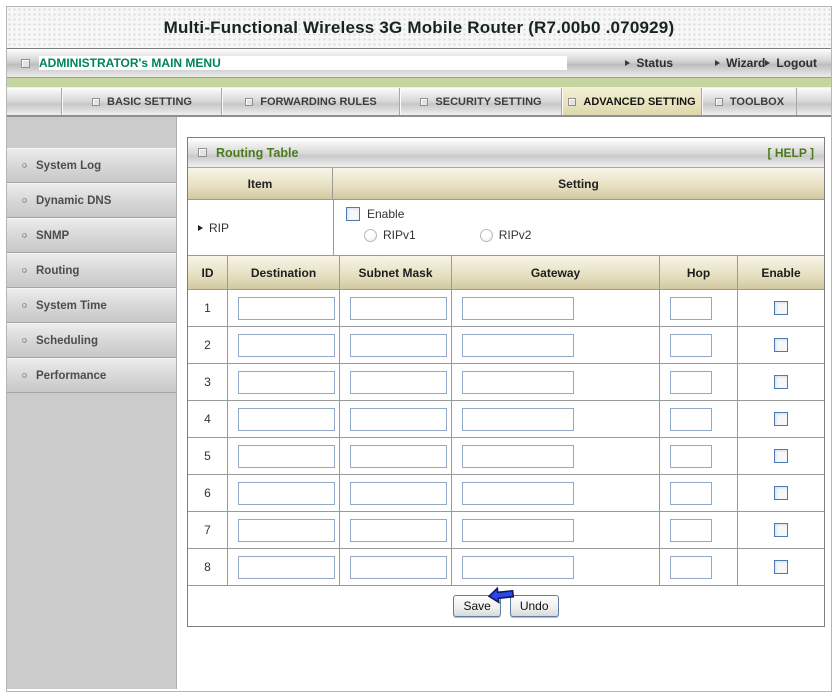 This screenshot has width=840, height=698. Describe the element at coordinates (632, 101) in the screenshot. I see `tab-advanced-setting: ADVANCED SETTING` at that location.